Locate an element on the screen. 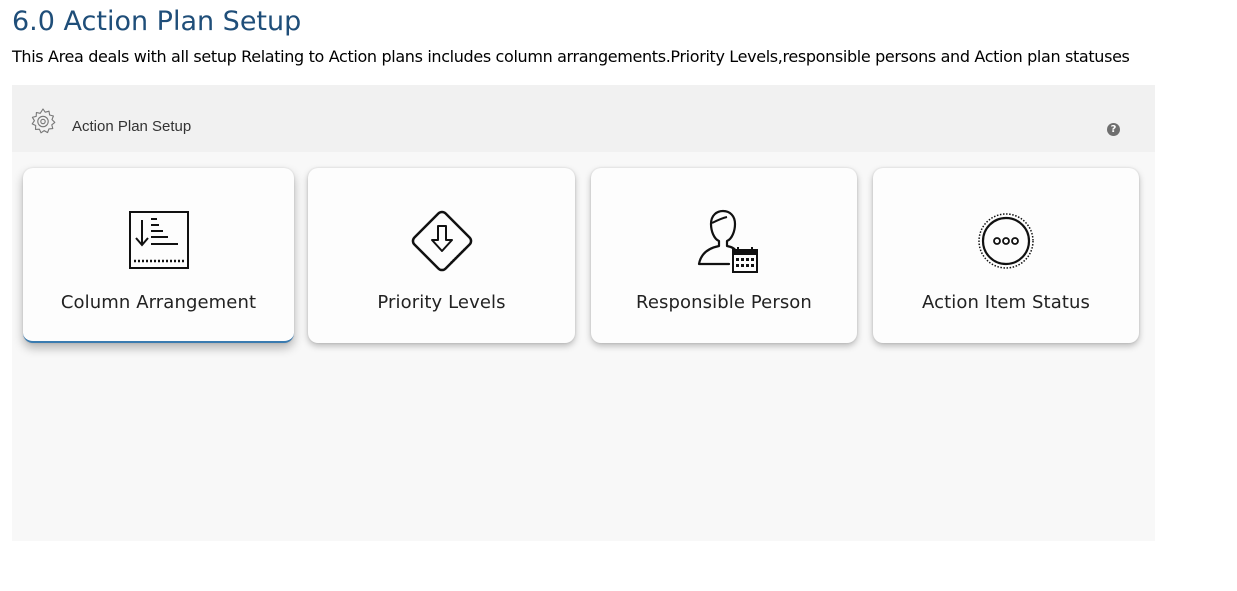  gear-icon is located at coordinates (43, 121).